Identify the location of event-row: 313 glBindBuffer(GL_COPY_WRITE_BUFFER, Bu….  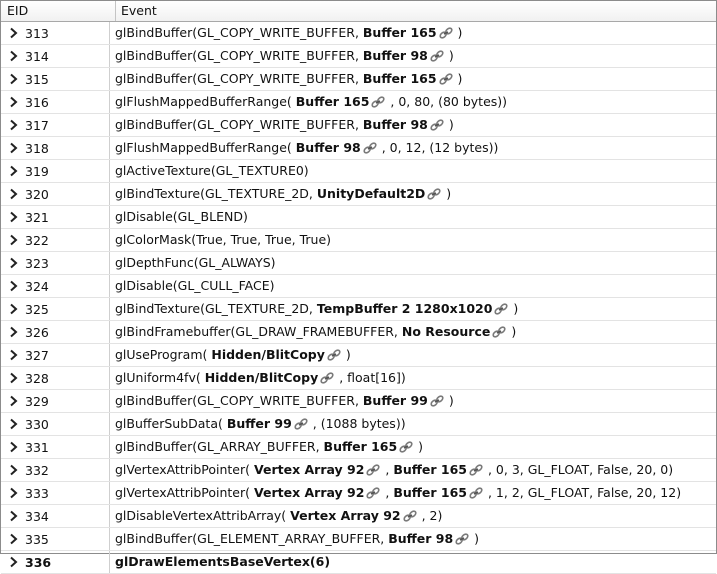
(358, 33).